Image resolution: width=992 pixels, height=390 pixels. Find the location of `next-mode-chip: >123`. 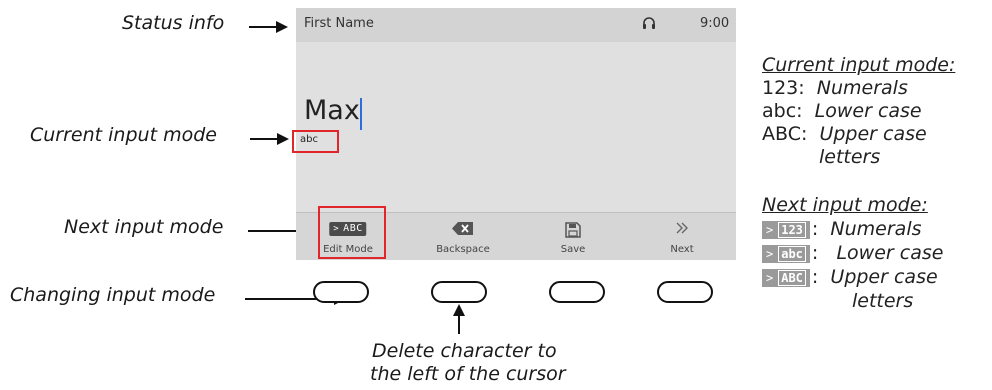

next-mode-chip: >123 is located at coordinates (786, 229).